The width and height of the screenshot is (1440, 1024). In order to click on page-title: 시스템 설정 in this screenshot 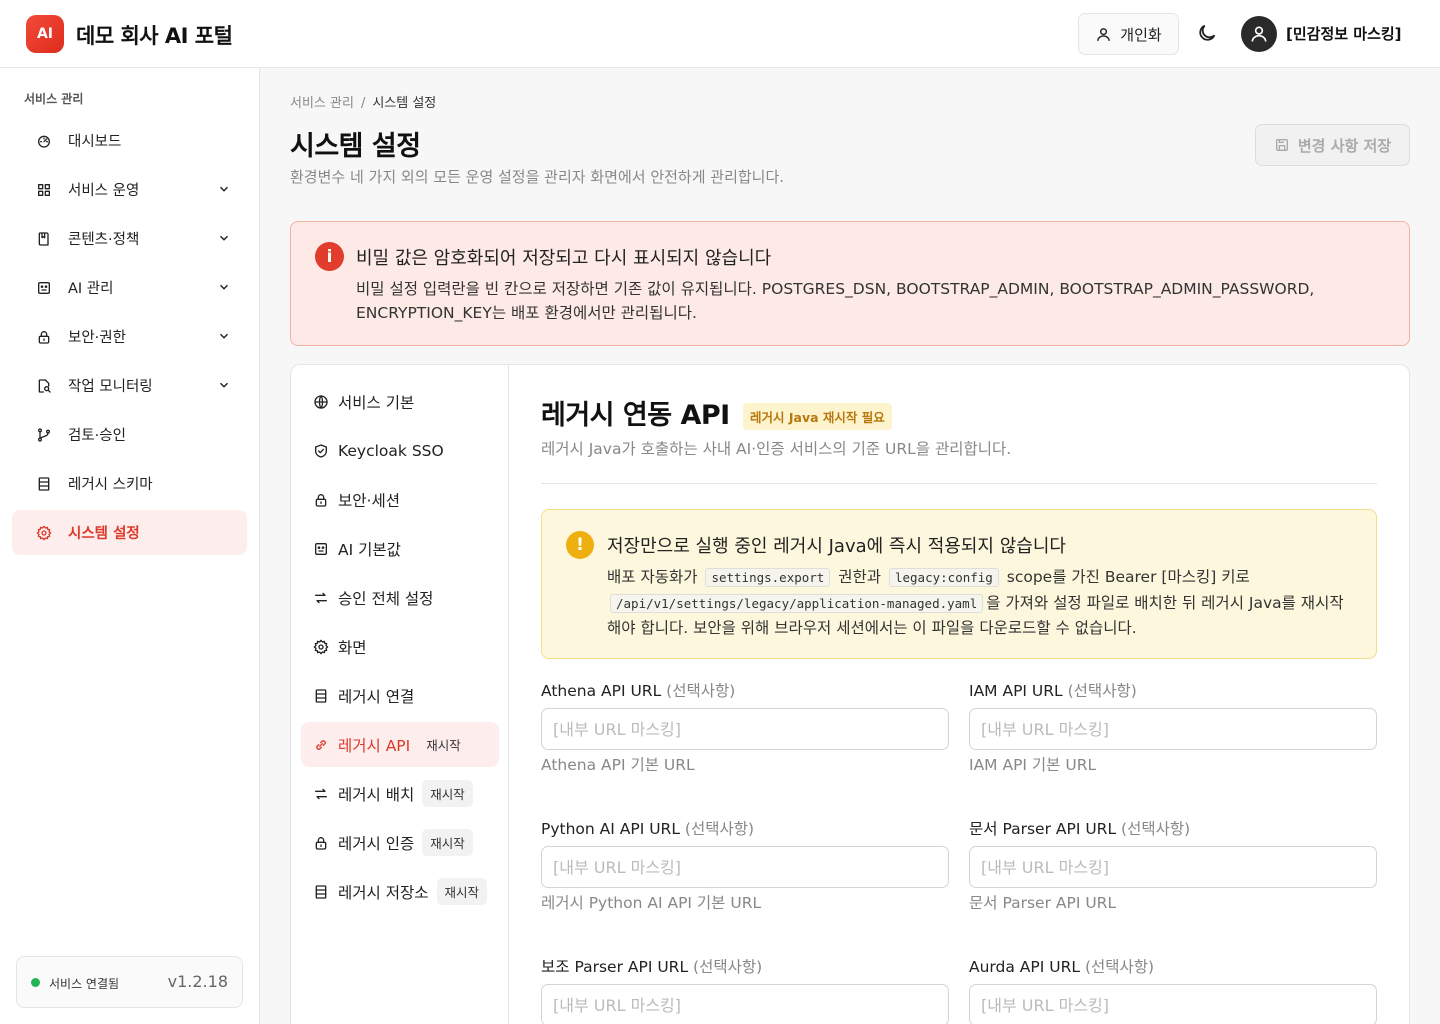, I will do `click(355, 146)`.